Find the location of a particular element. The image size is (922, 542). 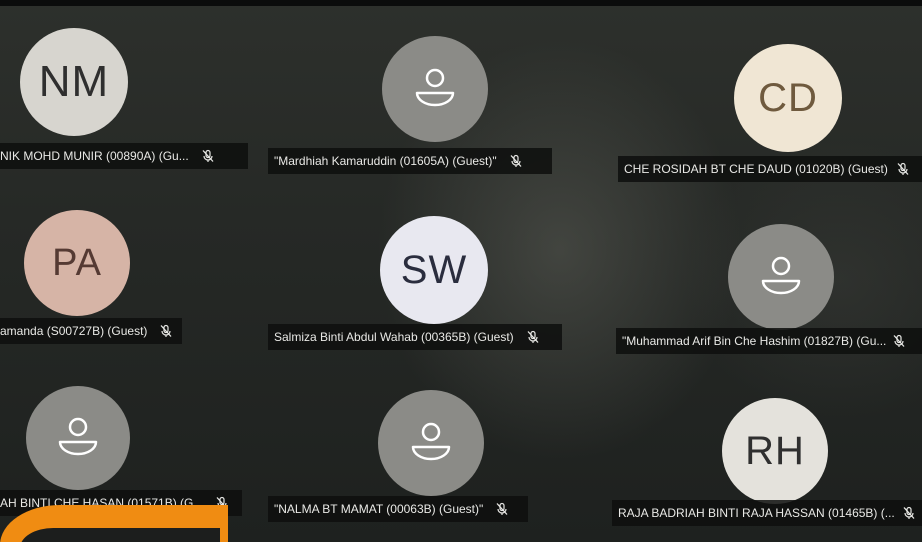

participant-name-plate: "NALMA BT MAMAT (00063B) (Guest)" is located at coordinates (398, 509).